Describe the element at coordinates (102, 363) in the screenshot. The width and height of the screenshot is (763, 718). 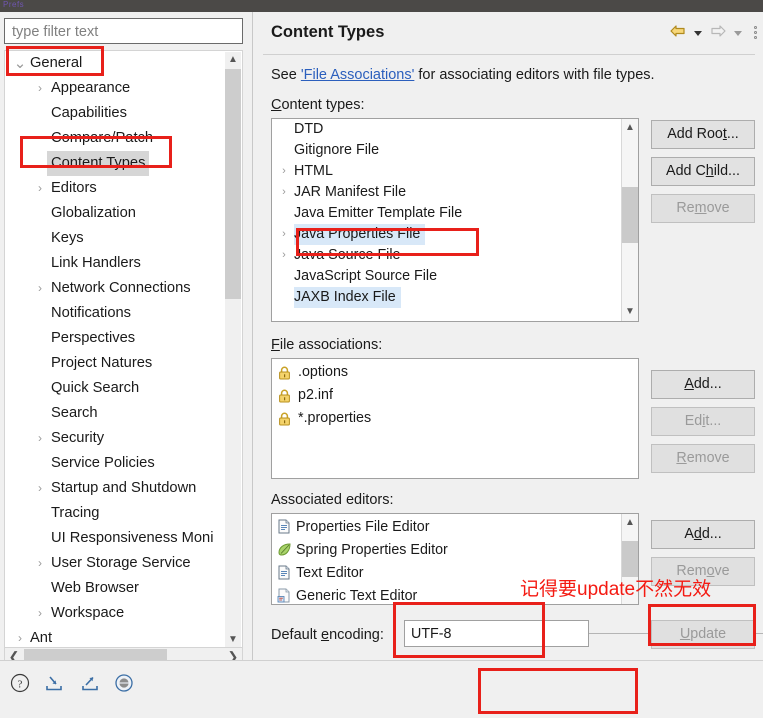
I see `sidebar-item-label: Project Natures` at that location.